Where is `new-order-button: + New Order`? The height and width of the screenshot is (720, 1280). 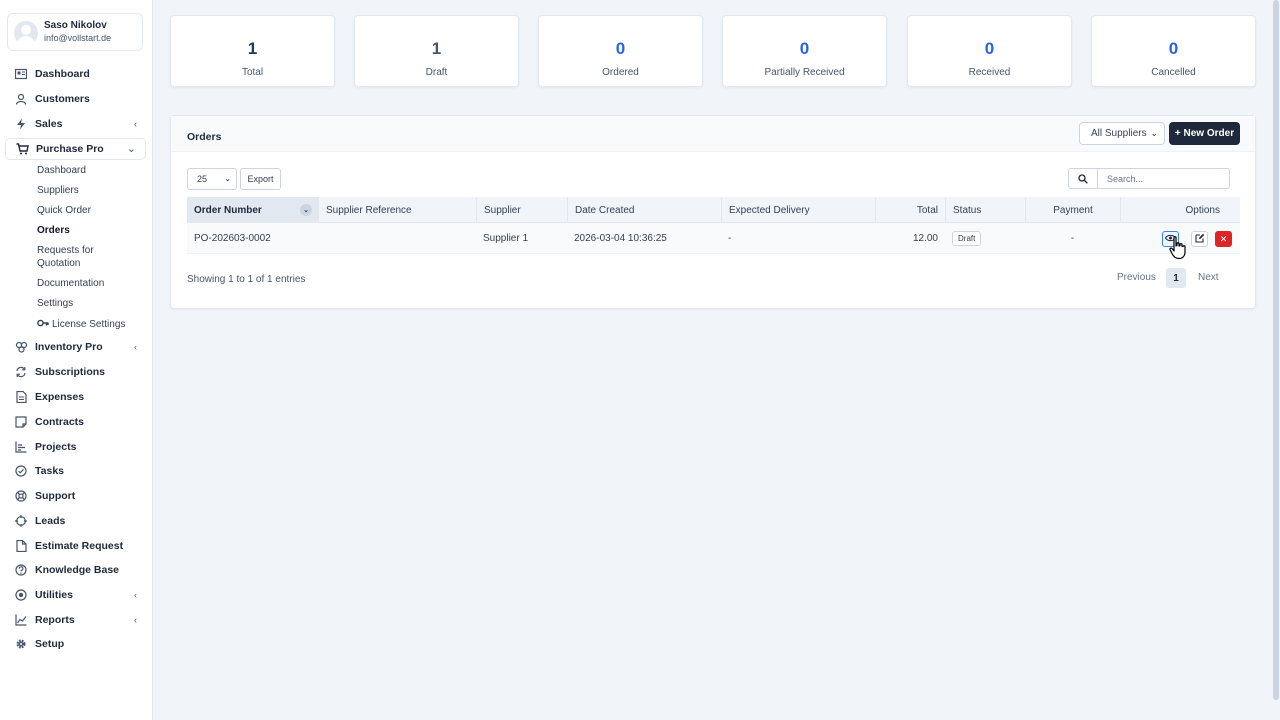
new-order-button: + New Order is located at coordinates (1204, 133).